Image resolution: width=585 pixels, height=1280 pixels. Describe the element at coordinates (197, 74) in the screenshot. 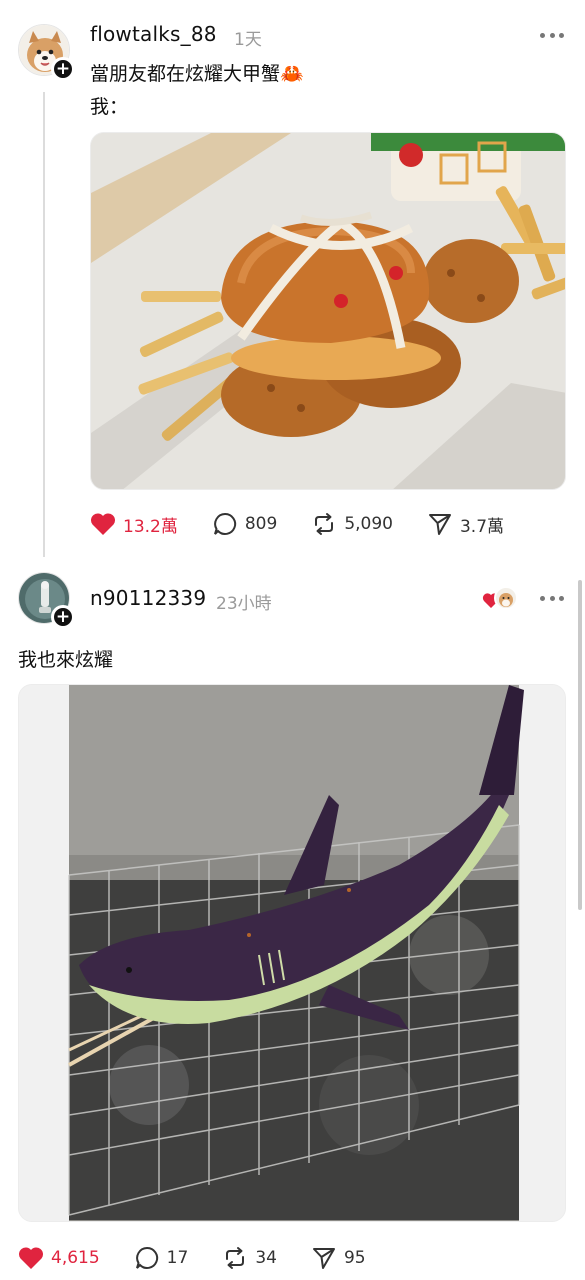

I see `post-text-line-1: 當朋友都在炫耀大甲蟹🦀` at that location.